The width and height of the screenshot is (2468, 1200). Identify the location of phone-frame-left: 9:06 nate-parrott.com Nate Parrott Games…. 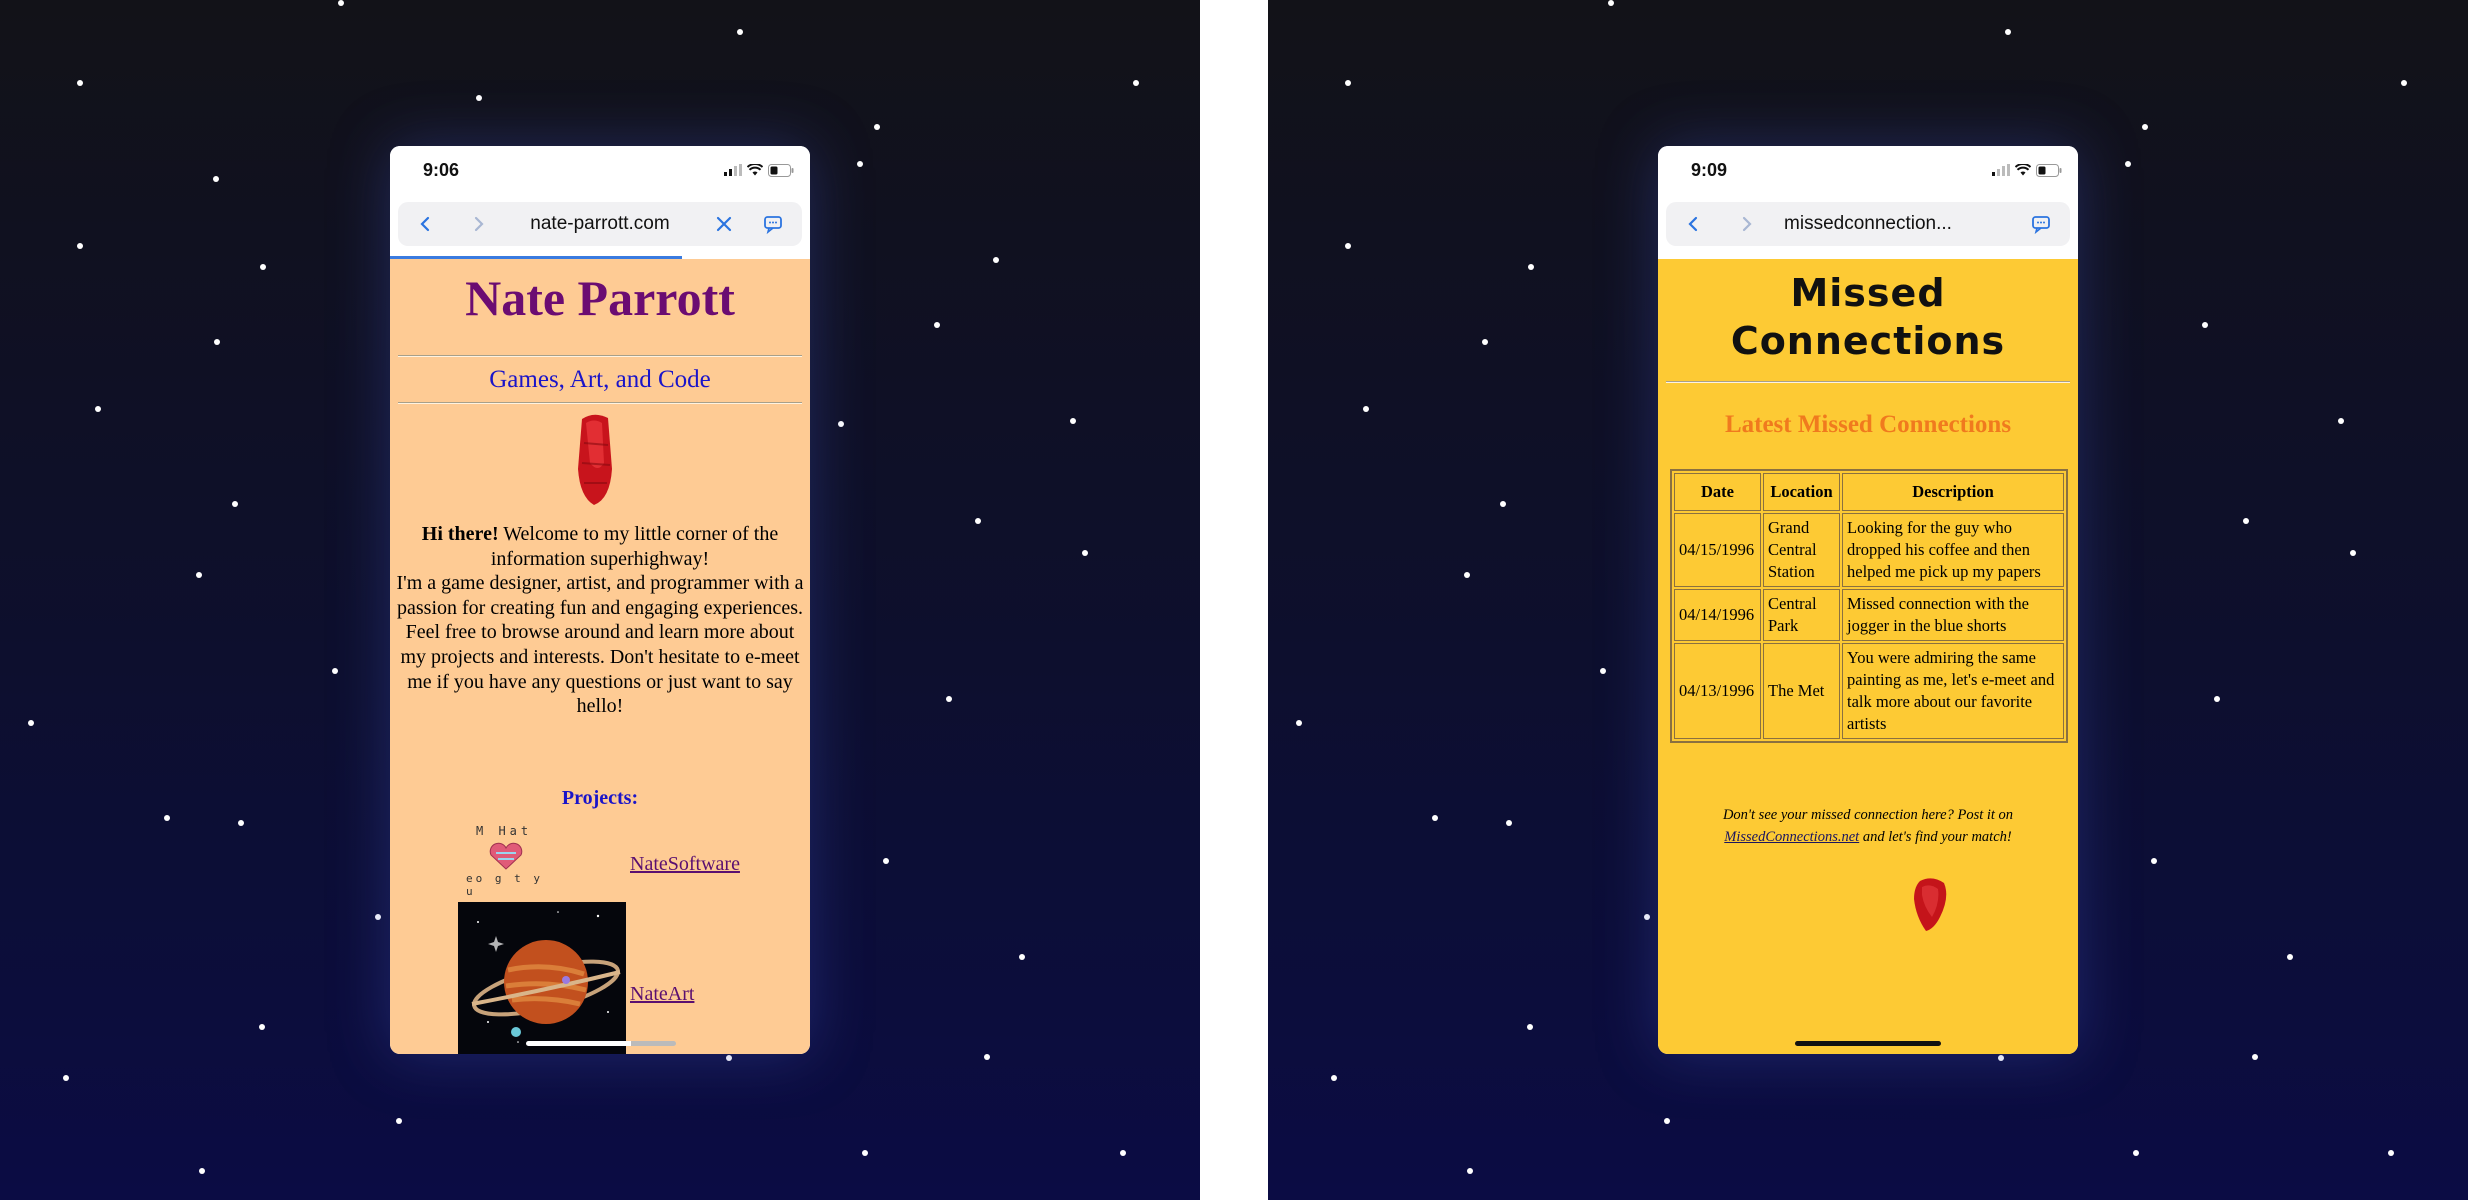
(600, 600).